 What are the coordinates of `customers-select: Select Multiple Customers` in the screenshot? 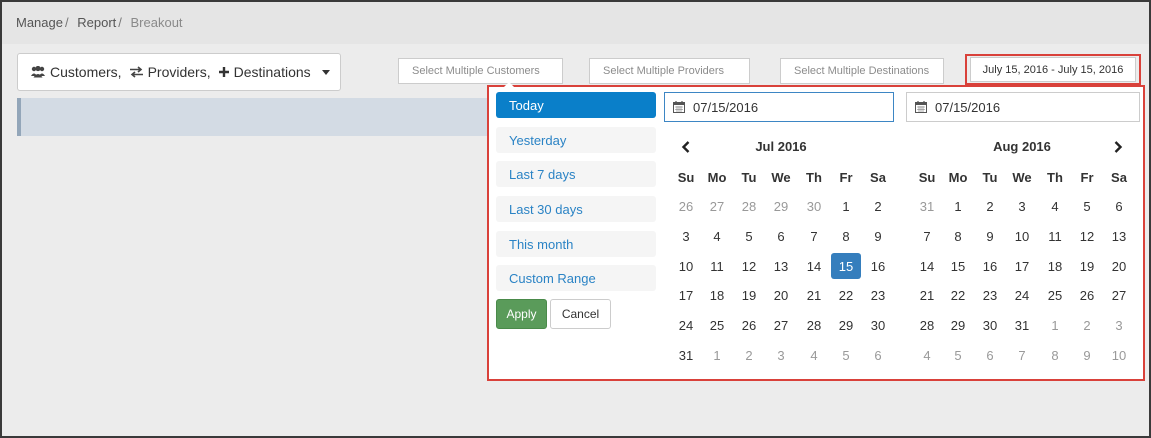 It's located at (480, 71).